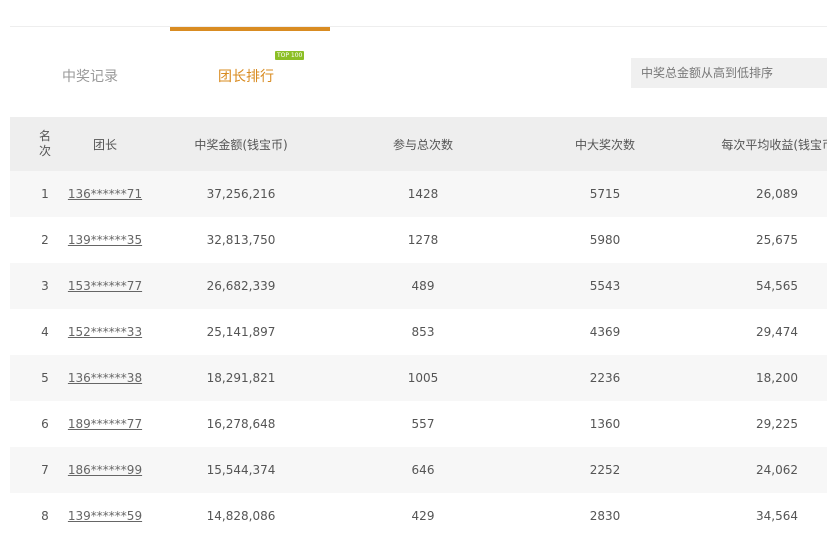 This screenshot has height=539, width=827. What do you see at coordinates (423, 194) in the screenshot?
I see `total-cell: 1428` at bounding box center [423, 194].